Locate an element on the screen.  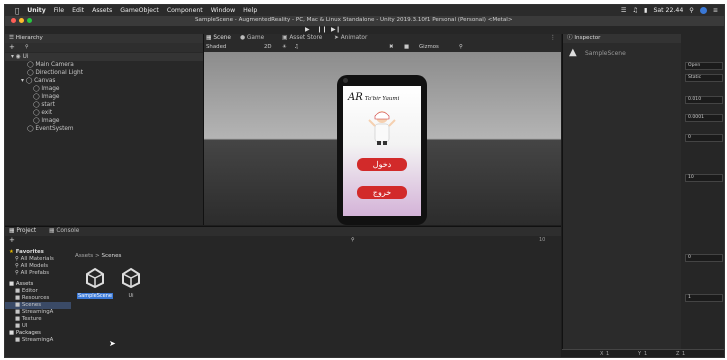
menu-component: Component is located at coordinates (185, 10).